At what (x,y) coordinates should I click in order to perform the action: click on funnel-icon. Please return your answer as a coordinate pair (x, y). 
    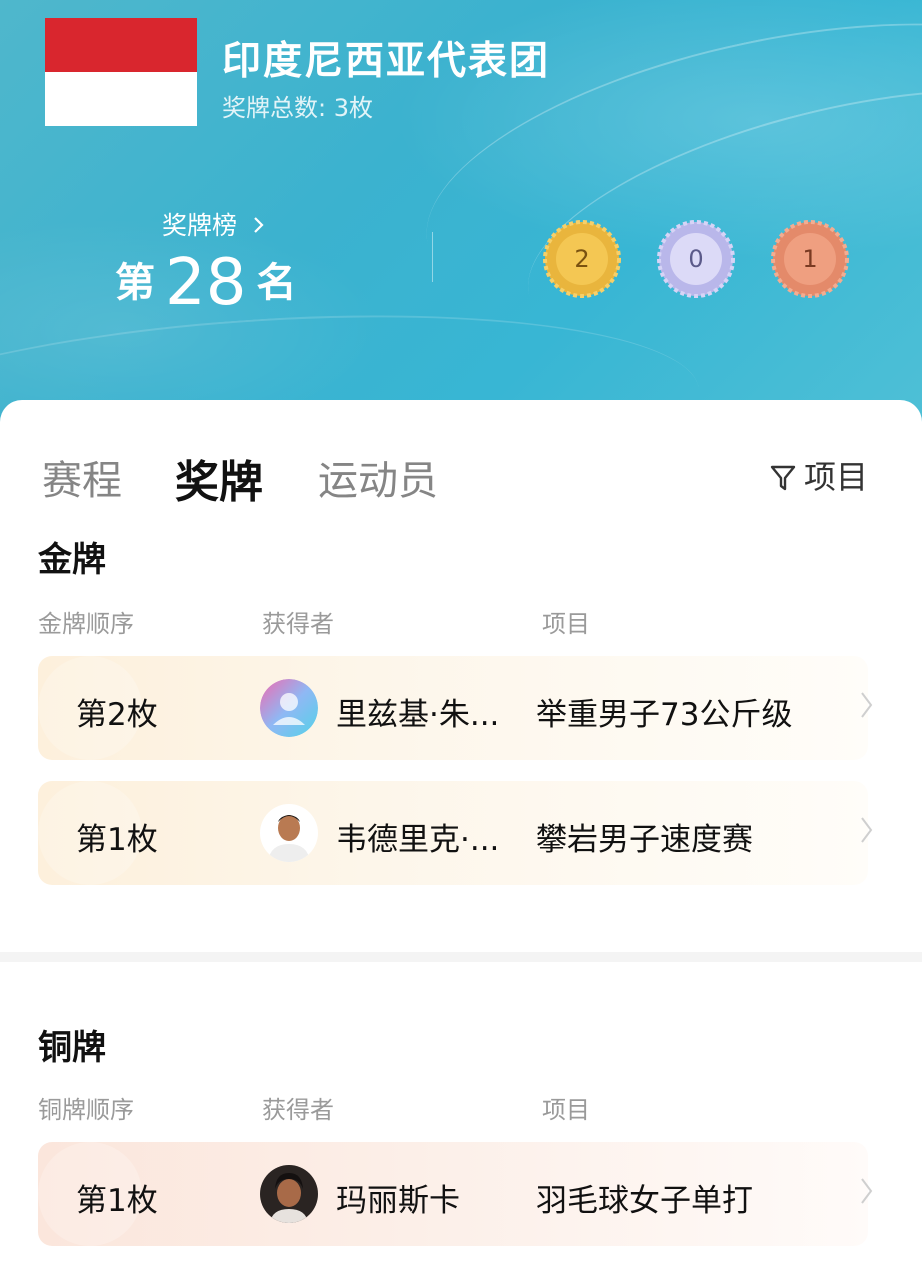
    Looking at the image, I should click on (787, 477).